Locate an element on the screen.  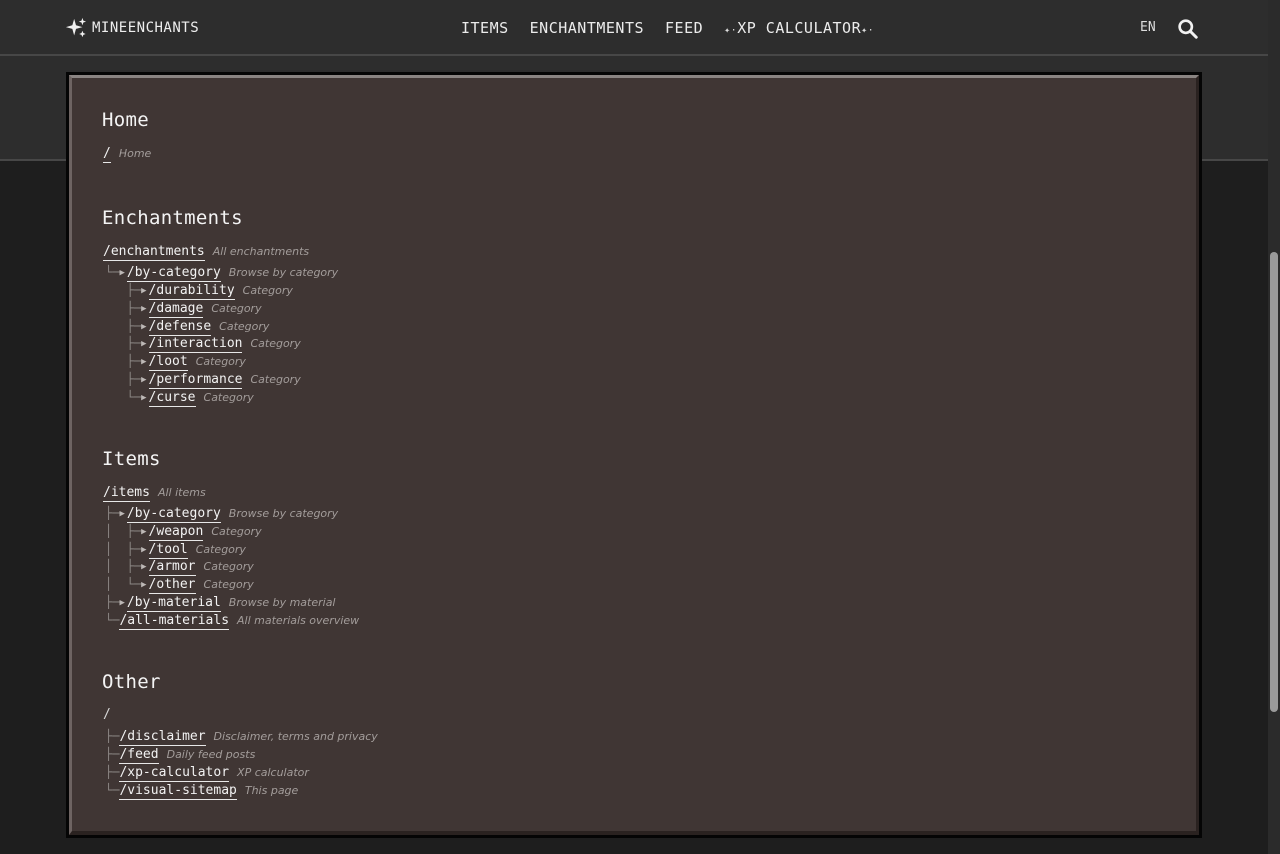
nav-xp-calculator: ✦·XP CALCULATOR✦· is located at coordinates (799, 28).